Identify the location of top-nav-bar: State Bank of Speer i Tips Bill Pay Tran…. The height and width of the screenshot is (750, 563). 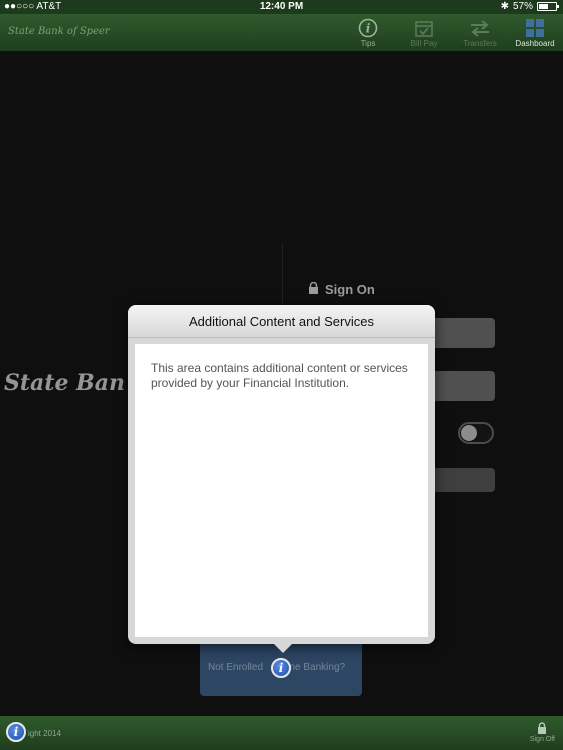
(281, 33).